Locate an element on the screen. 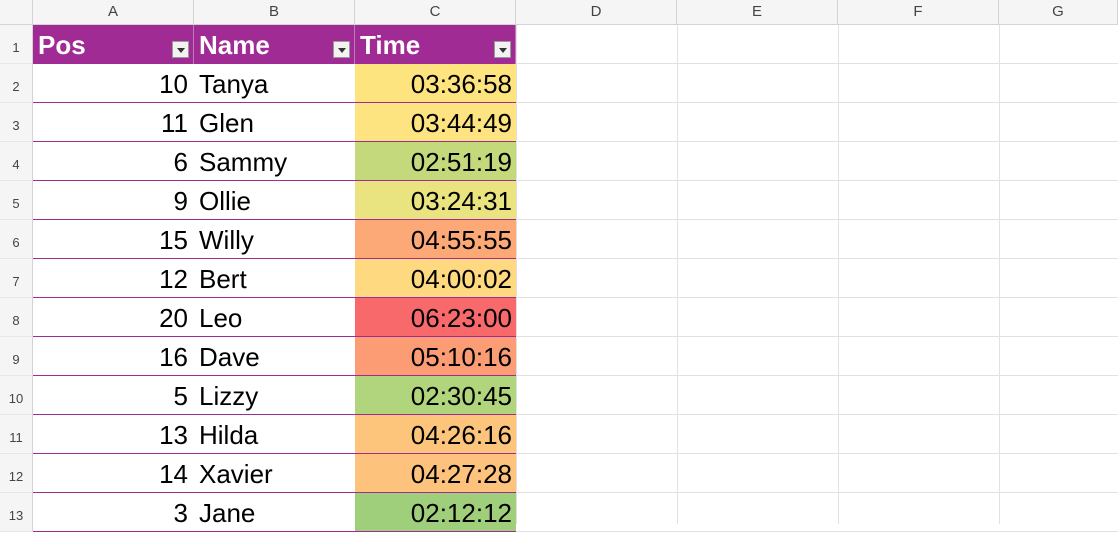 The image size is (1118, 539). row-header-7: 7 is located at coordinates (16, 278).